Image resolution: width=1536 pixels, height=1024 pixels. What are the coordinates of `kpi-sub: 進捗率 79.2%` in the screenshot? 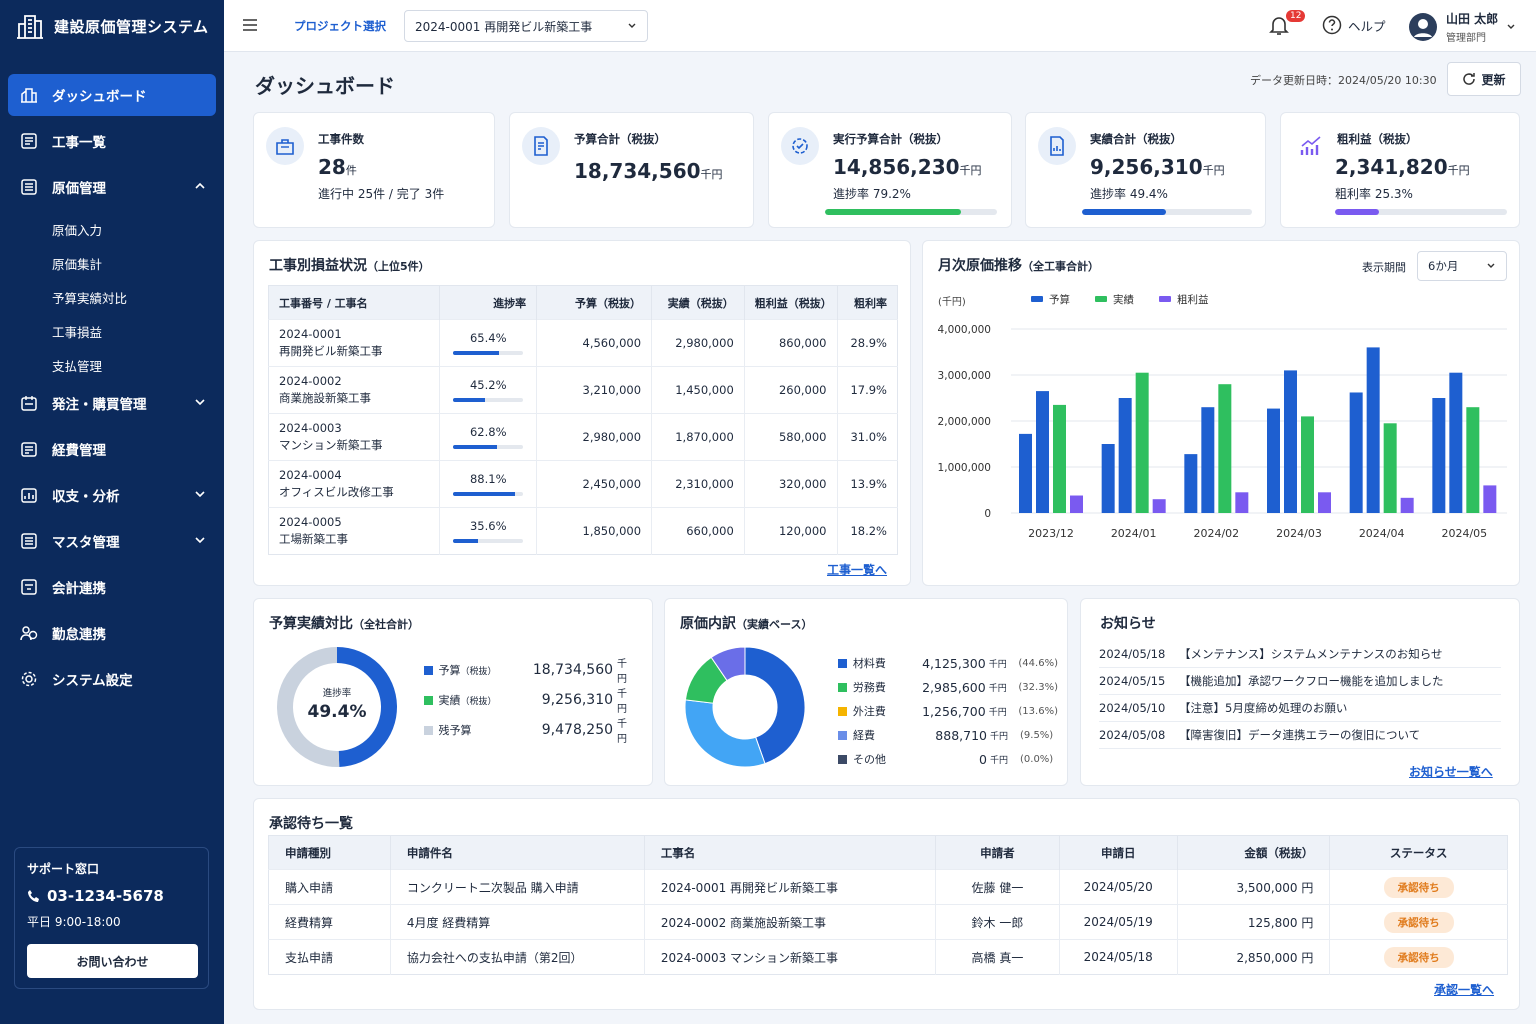 It's located at (872, 194).